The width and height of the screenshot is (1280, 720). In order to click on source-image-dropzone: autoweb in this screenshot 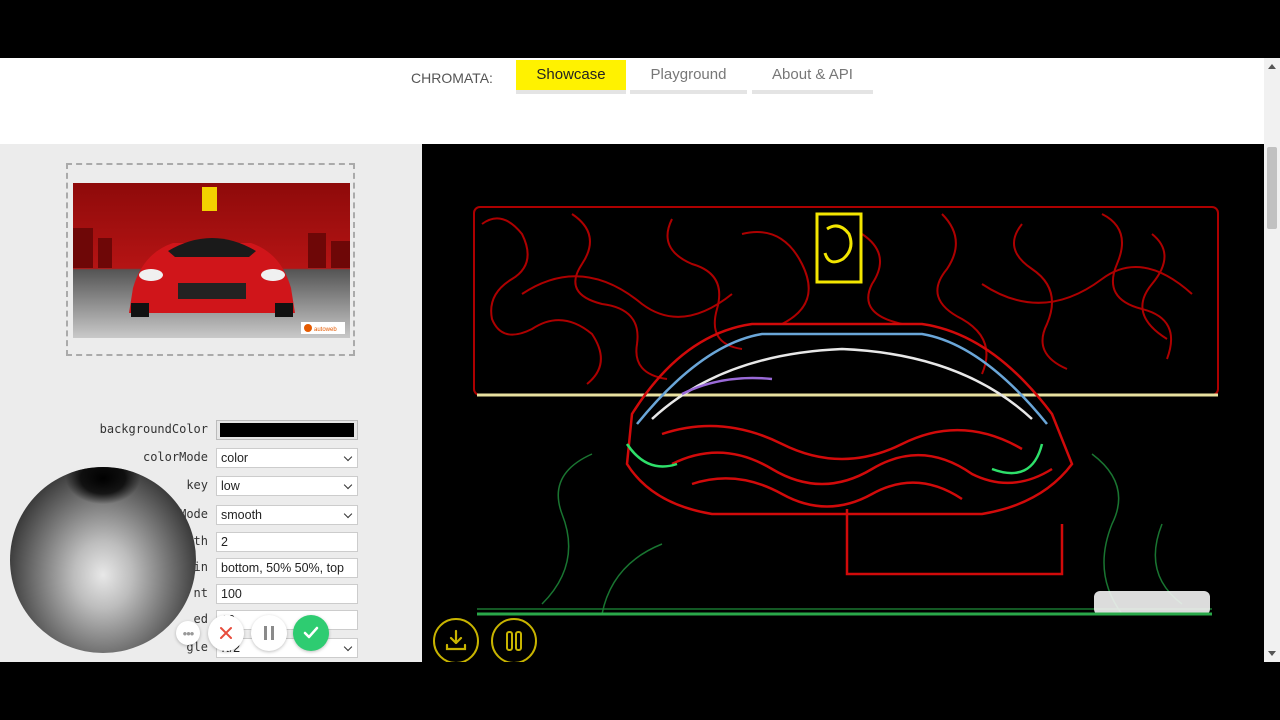, I will do `click(210, 259)`.